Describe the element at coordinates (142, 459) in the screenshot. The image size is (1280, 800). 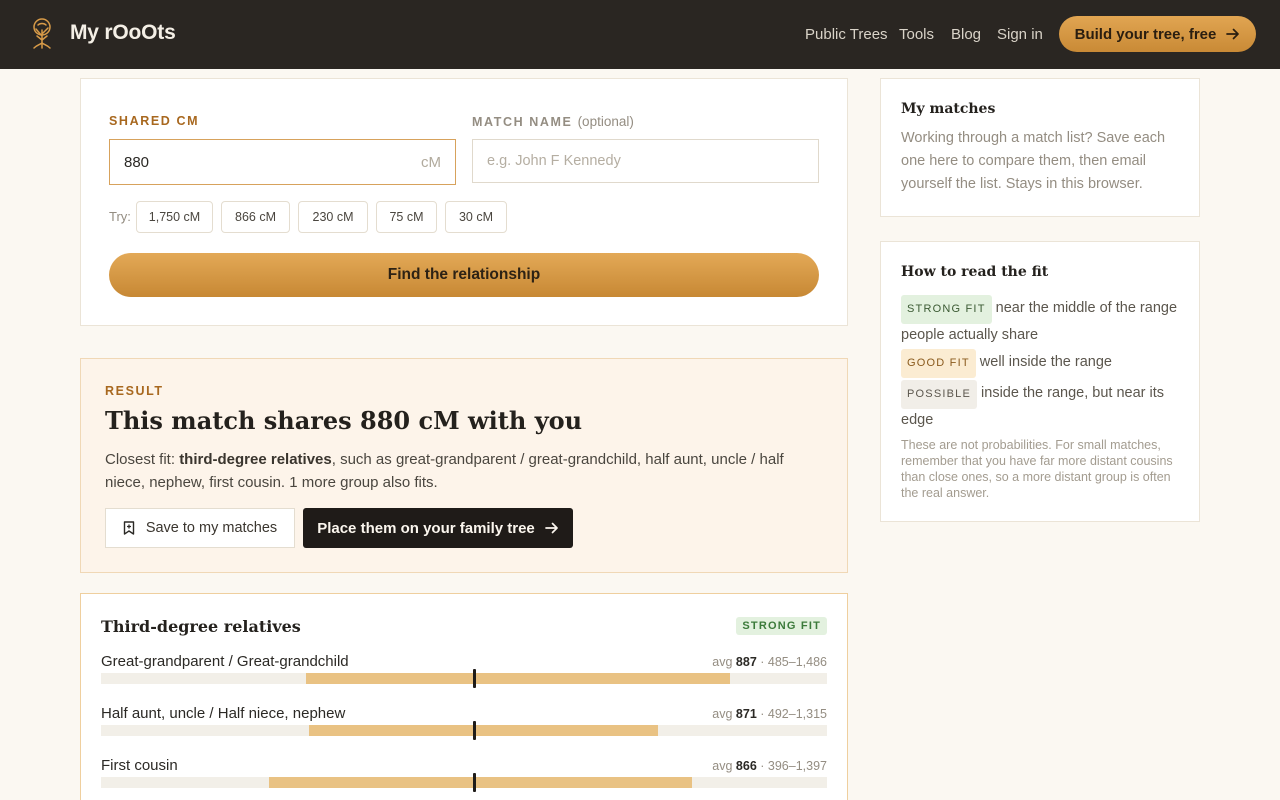
I see `closest-fit-prefix: Closest fit:` at that location.